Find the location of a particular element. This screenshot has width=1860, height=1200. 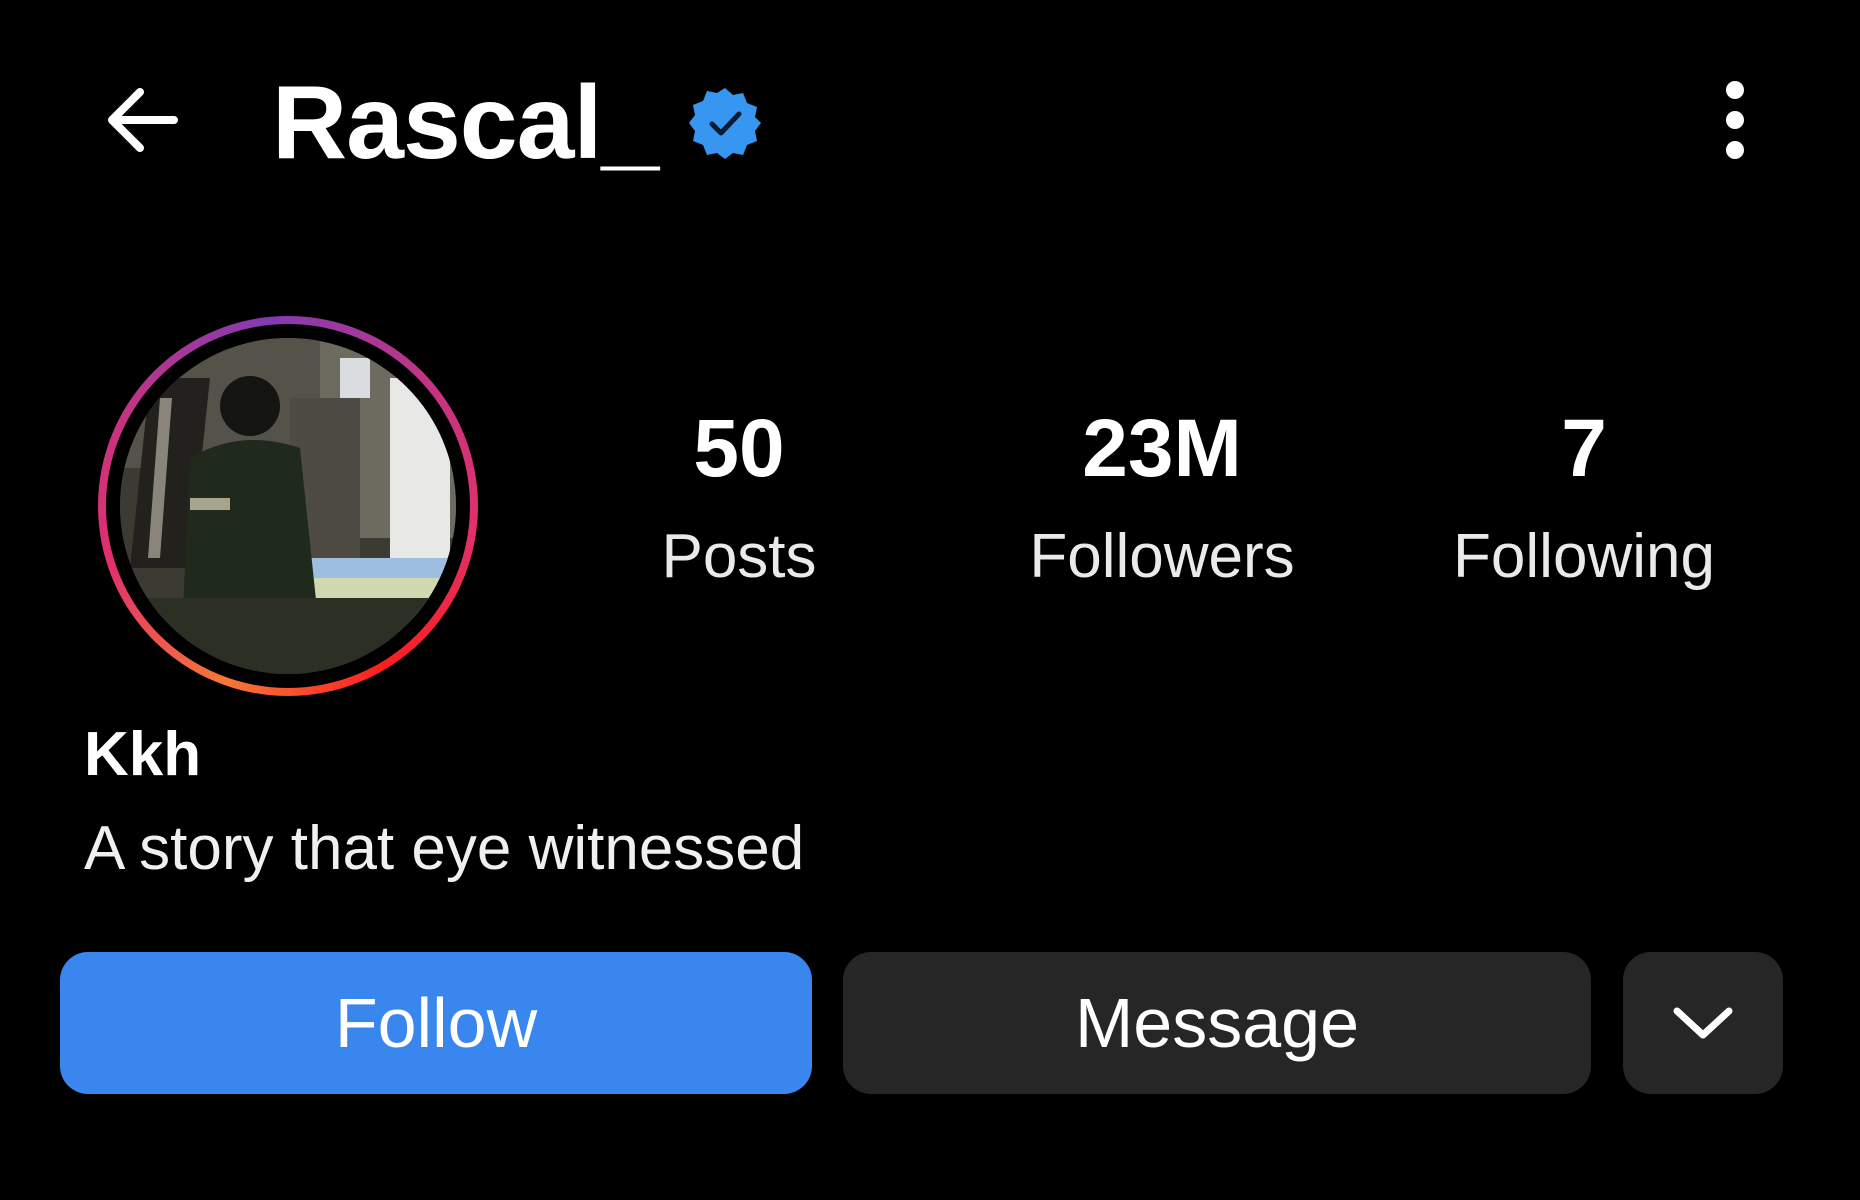

story-ring is located at coordinates (288, 506).